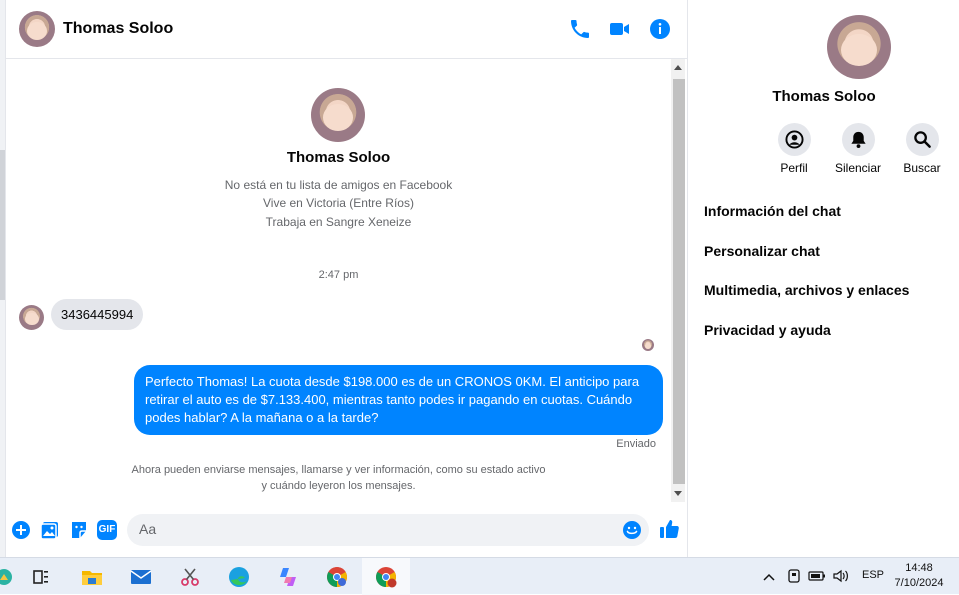 The height and width of the screenshot is (595, 959). Describe the element at coordinates (239, 577) in the screenshot. I see `edge-icon` at that location.